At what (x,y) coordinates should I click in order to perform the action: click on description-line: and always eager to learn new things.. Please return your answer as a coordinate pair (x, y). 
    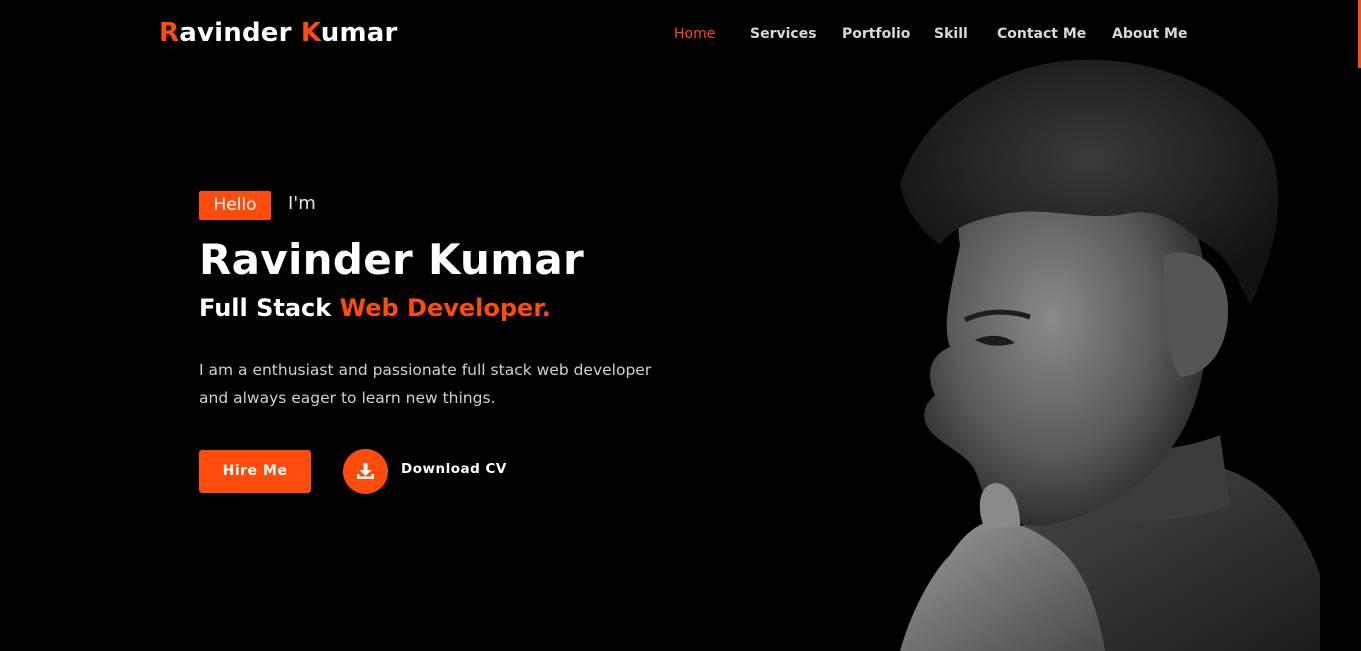
    Looking at the image, I should click on (347, 398).